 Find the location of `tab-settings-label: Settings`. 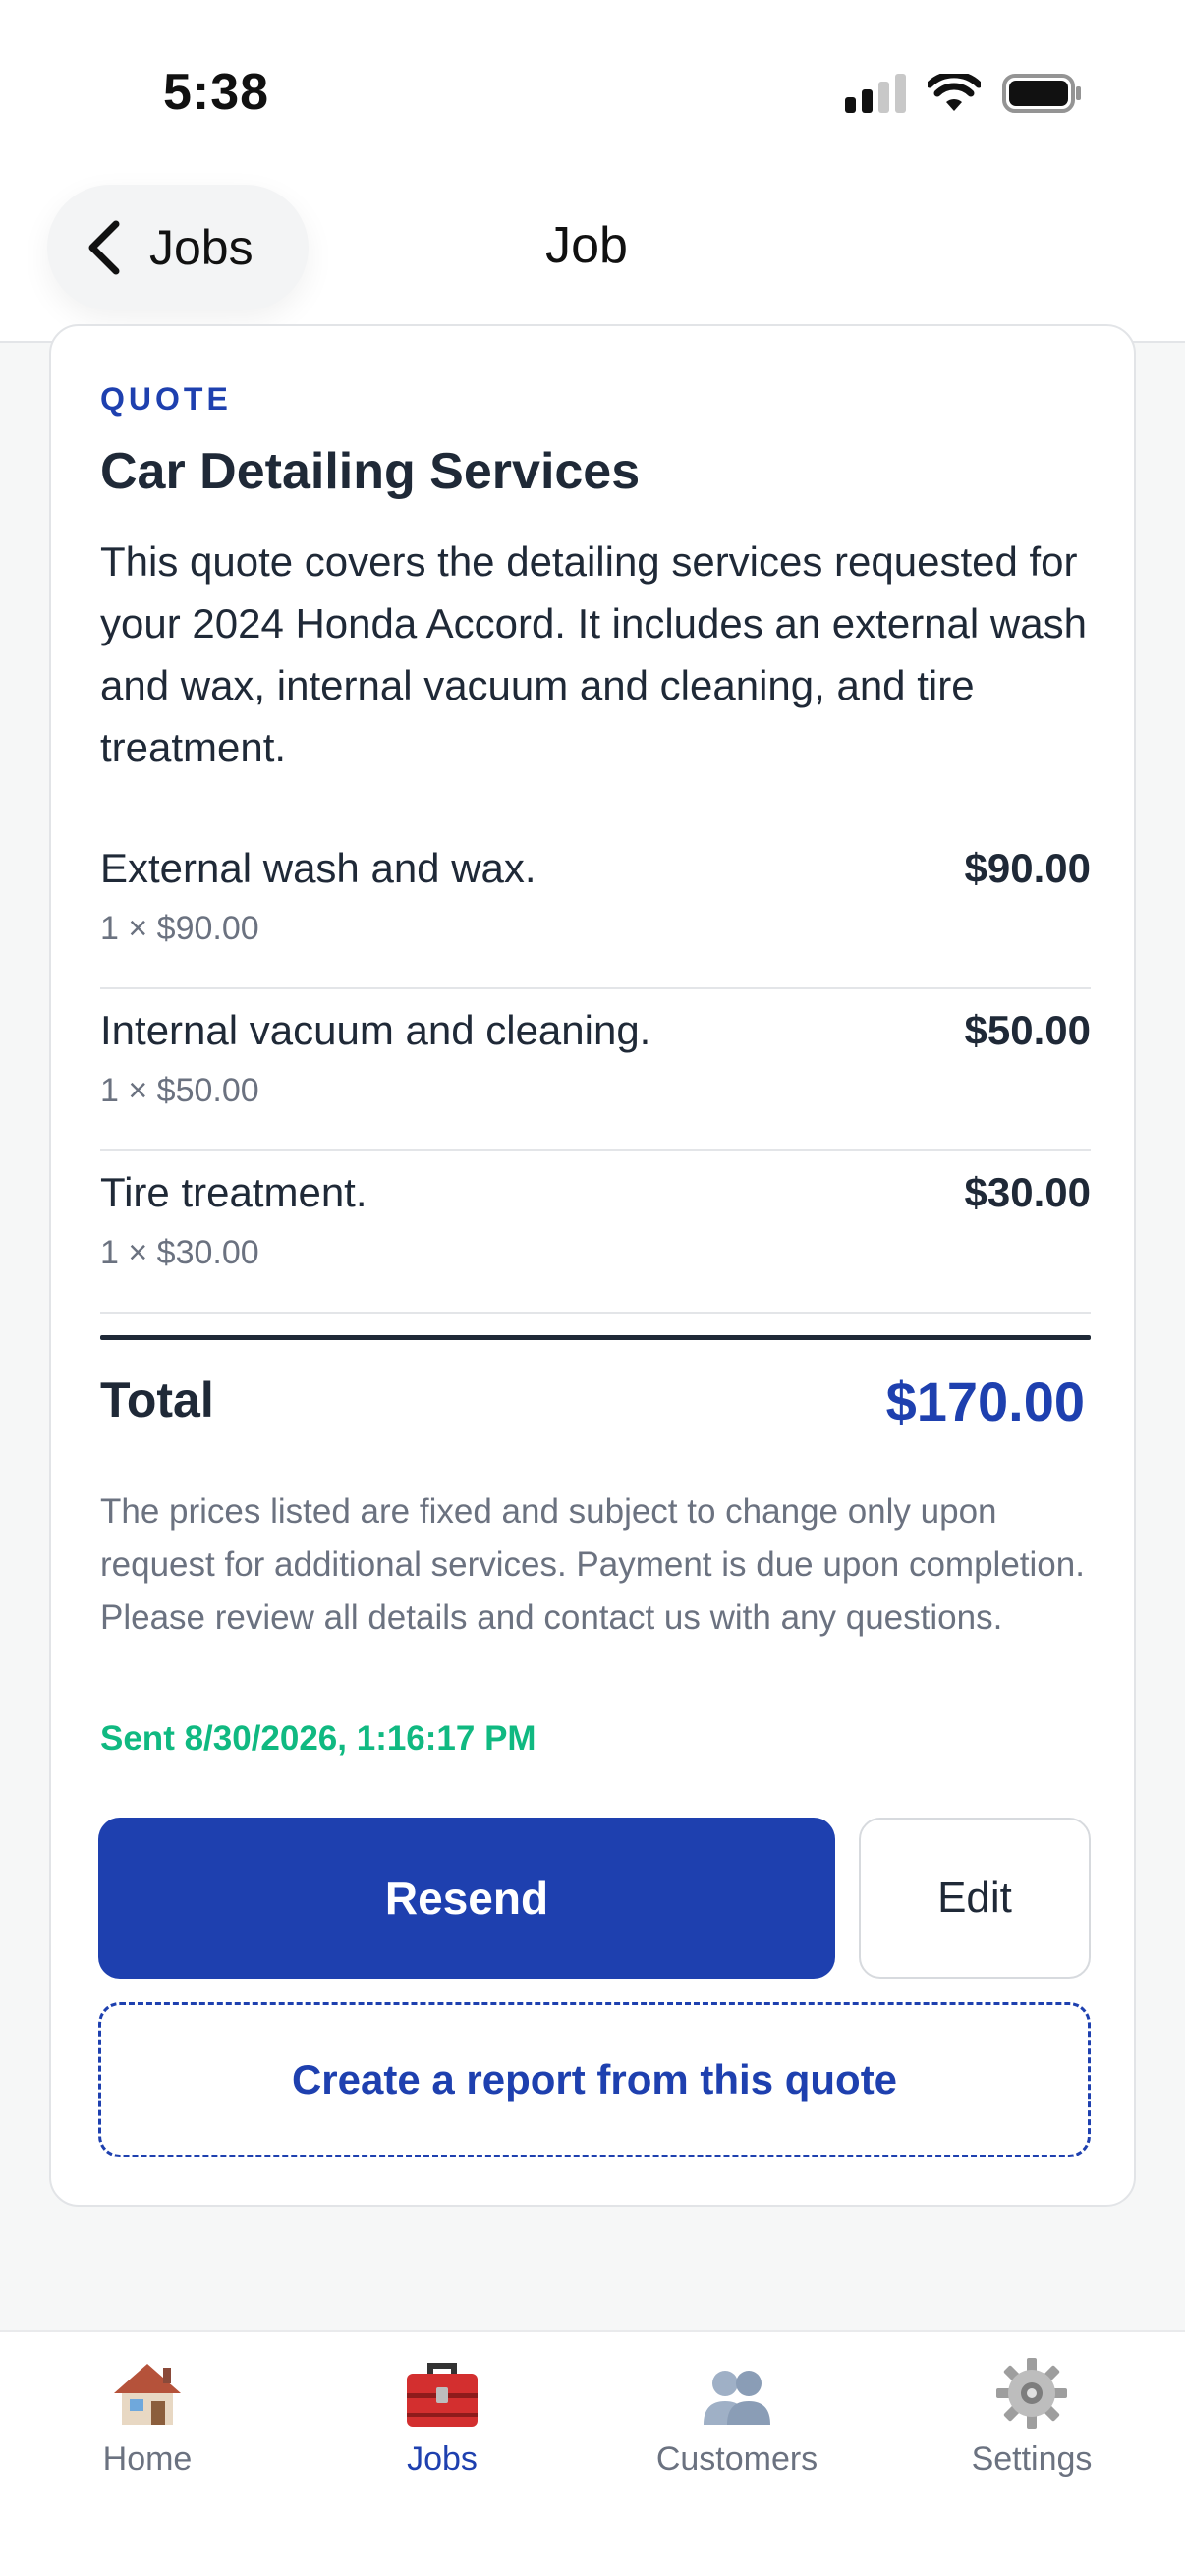

tab-settings-label: Settings is located at coordinates (1032, 2459).